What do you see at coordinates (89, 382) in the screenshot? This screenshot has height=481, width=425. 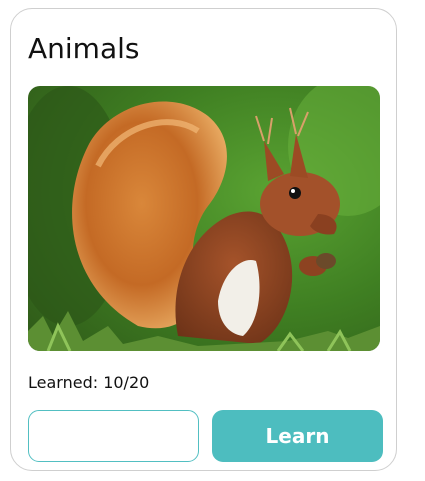 I see `learned-progress: Learned: 10/20` at bounding box center [89, 382].